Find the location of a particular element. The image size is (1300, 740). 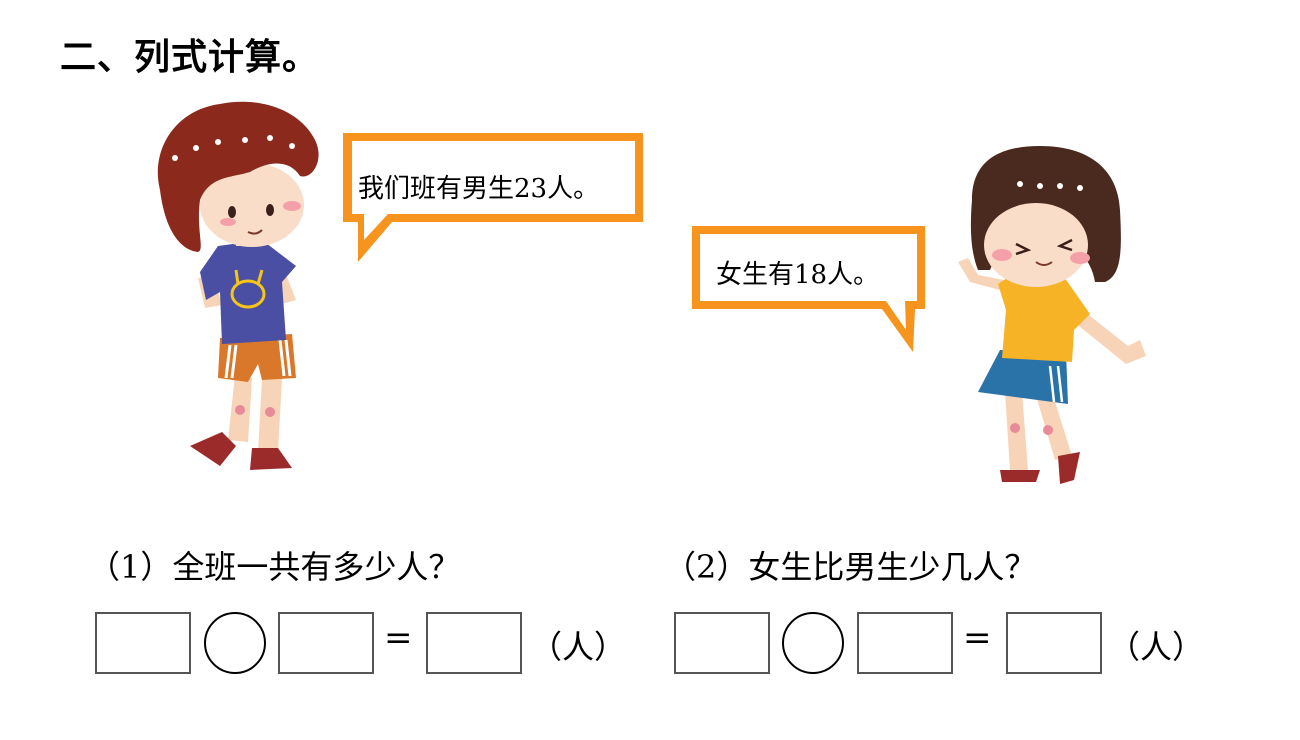

answer-box-1a is located at coordinates (143, 643).